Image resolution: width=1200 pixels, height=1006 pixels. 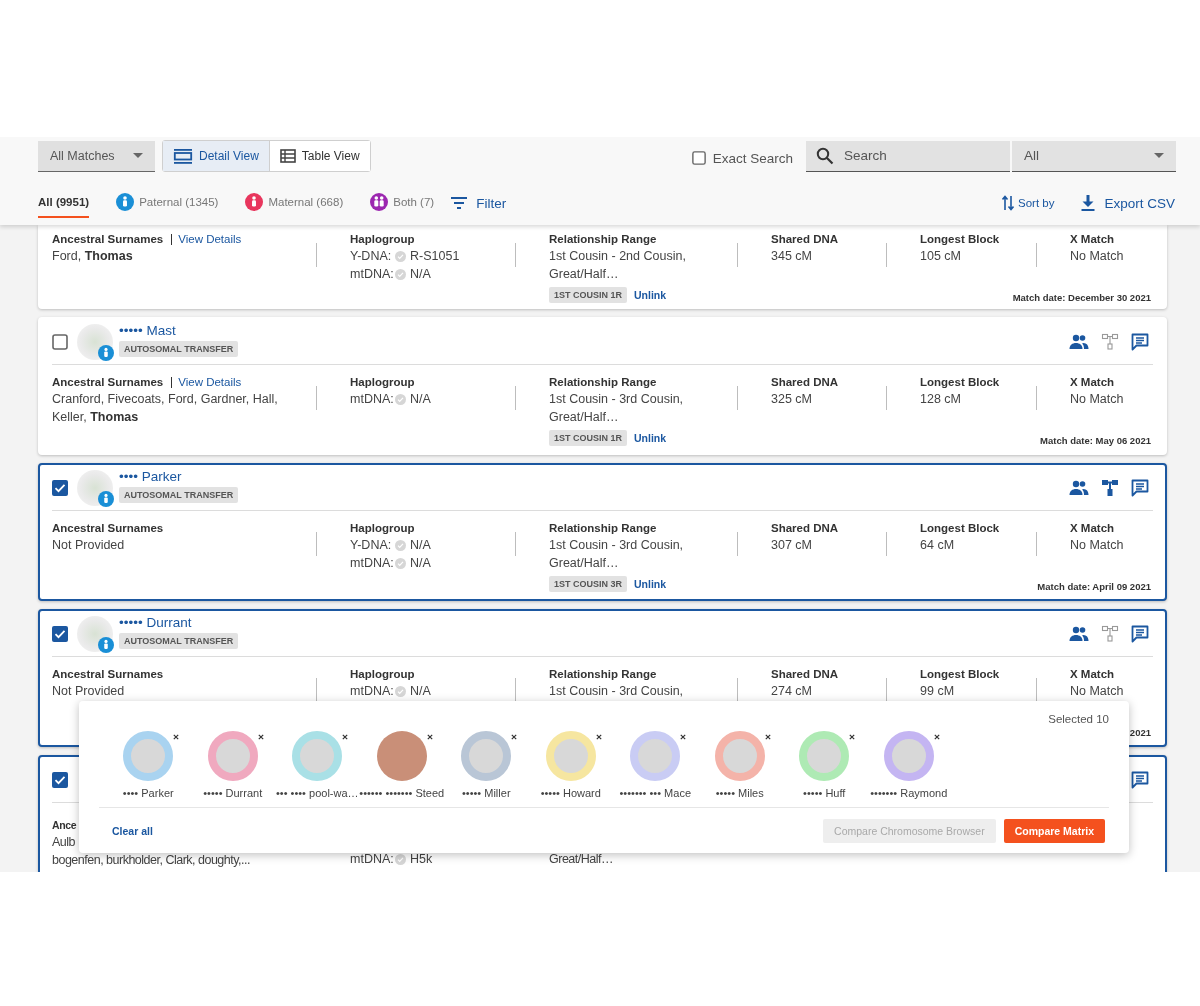 What do you see at coordinates (791, 691) in the screenshot?
I see `stat-value: 274 cM` at bounding box center [791, 691].